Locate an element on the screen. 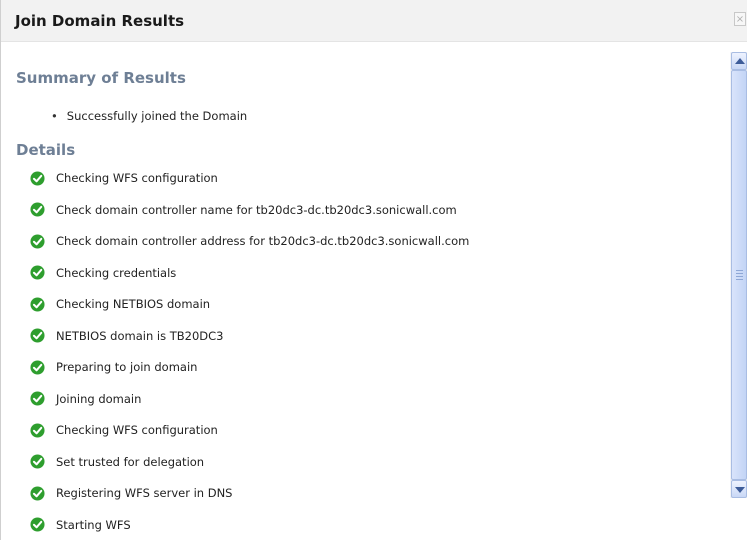 The height and width of the screenshot is (540, 747). vertical-scrollbar is located at coordinates (738, 275).